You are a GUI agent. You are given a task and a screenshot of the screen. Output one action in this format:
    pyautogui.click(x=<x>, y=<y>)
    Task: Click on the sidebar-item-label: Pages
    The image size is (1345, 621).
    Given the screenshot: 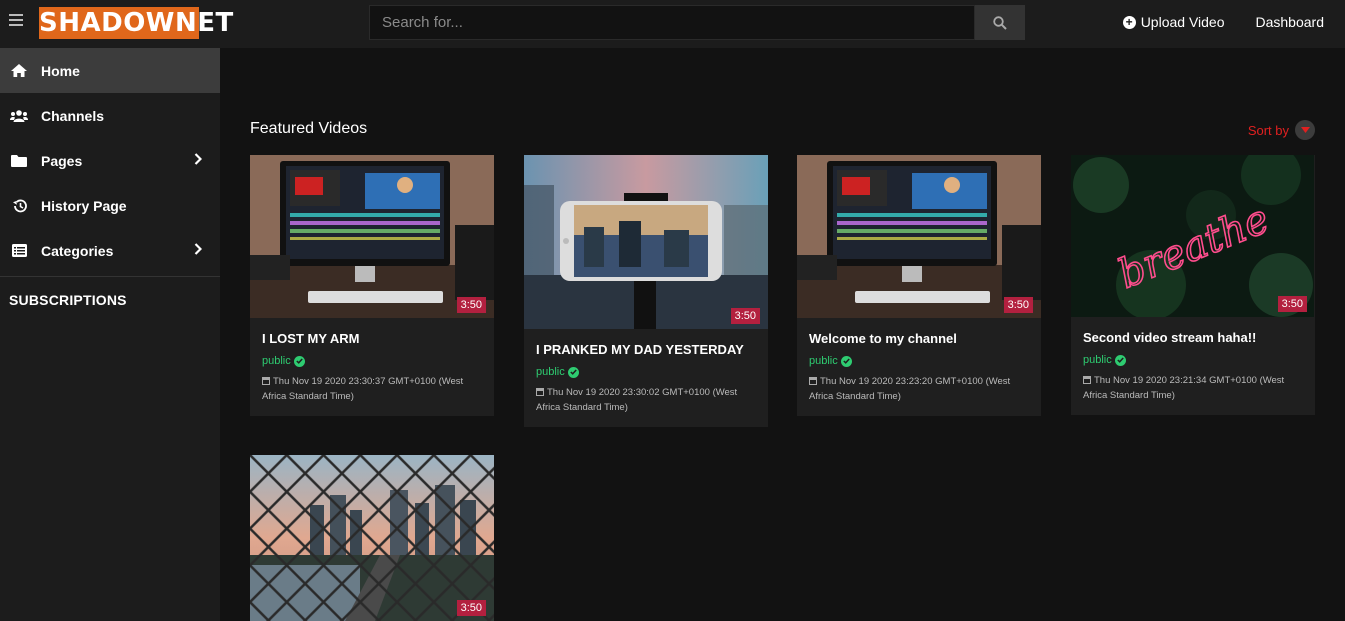 What is the action you would take?
    pyautogui.click(x=62, y=160)
    